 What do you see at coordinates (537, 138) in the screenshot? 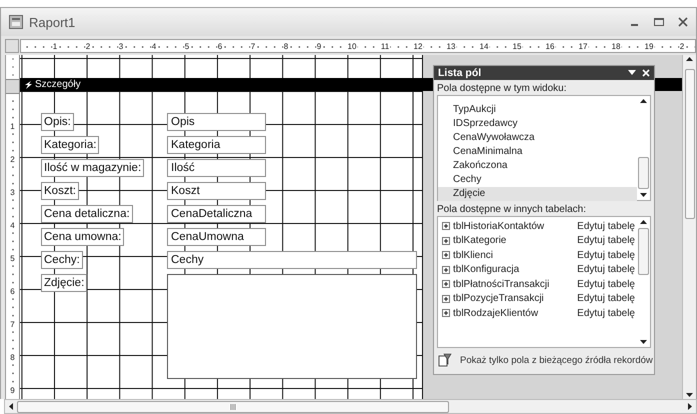
I see `field-list-item: CenaWywoławcza` at bounding box center [537, 138].